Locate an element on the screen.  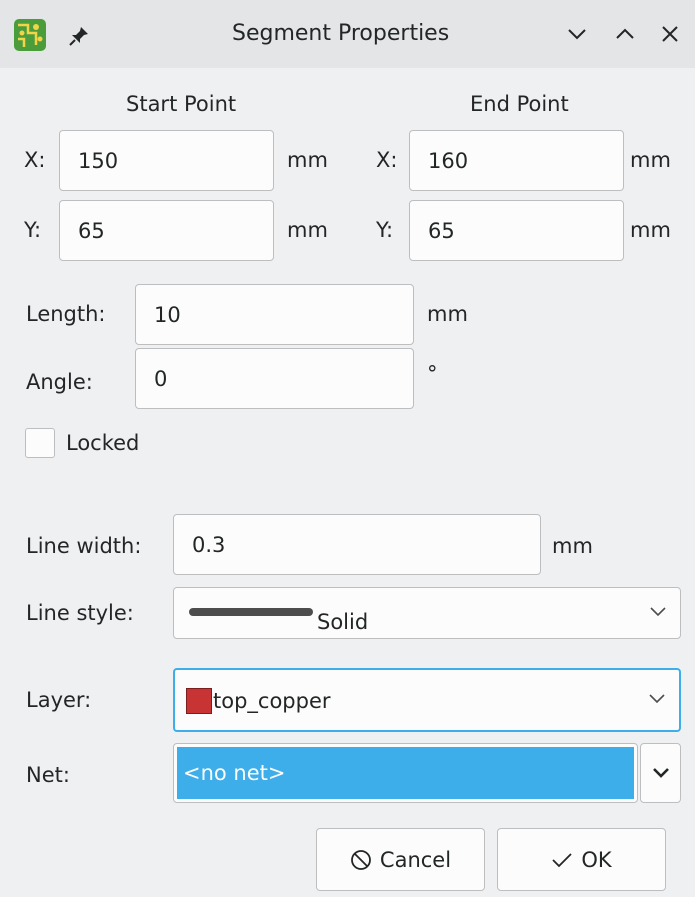
line-width-label: Line width: is located at coordinates (84, 546).